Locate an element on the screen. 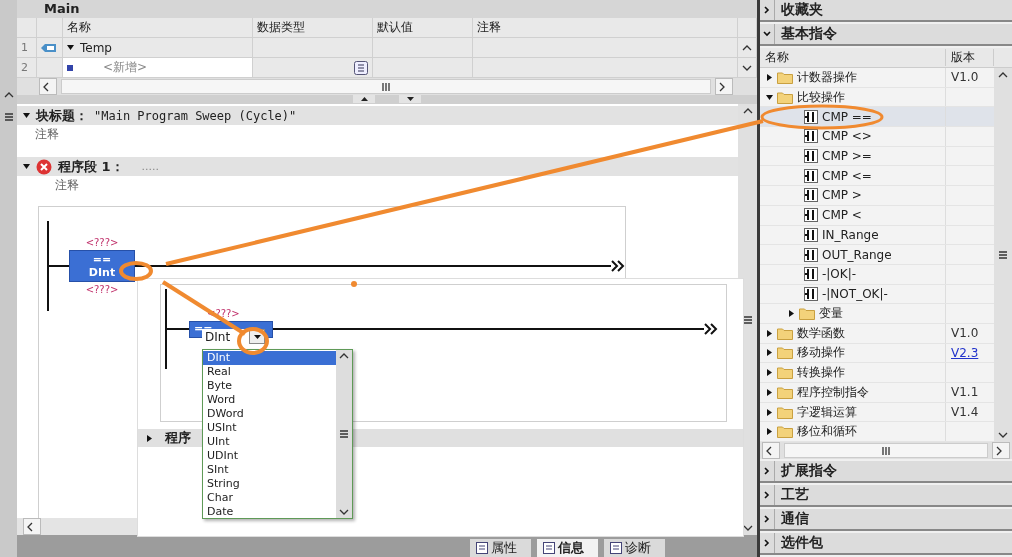 Image resolution: width=1012 pixels, height=557 pixels. instruction-label: CMP >= is located at coordinates (847, 156).